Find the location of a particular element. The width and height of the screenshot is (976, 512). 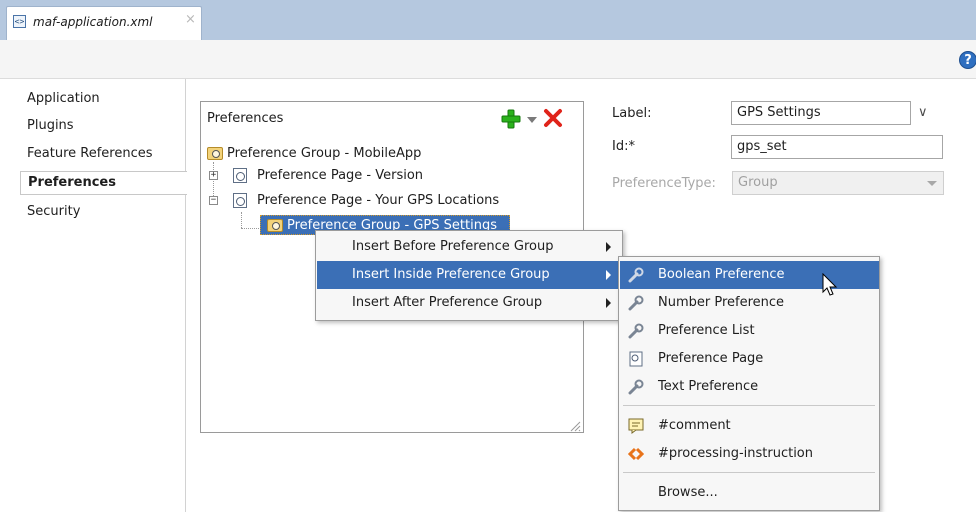

tree-expand-icon: + is located at coordinates (213, 175).